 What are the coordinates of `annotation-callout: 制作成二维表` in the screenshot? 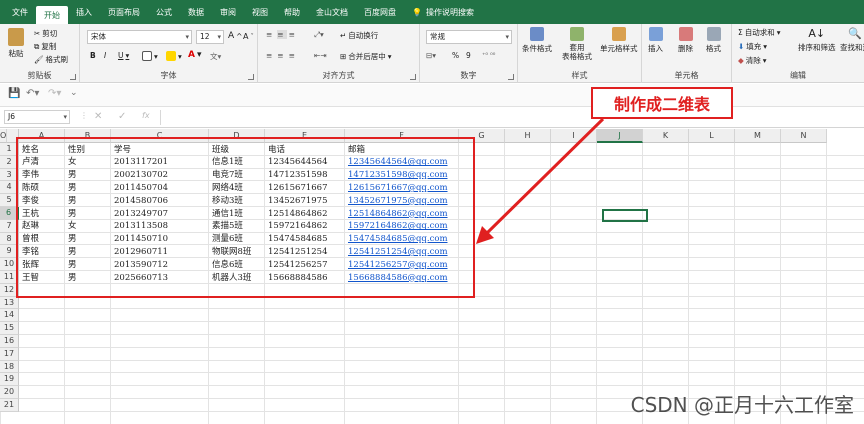 It's located at (662, 103).